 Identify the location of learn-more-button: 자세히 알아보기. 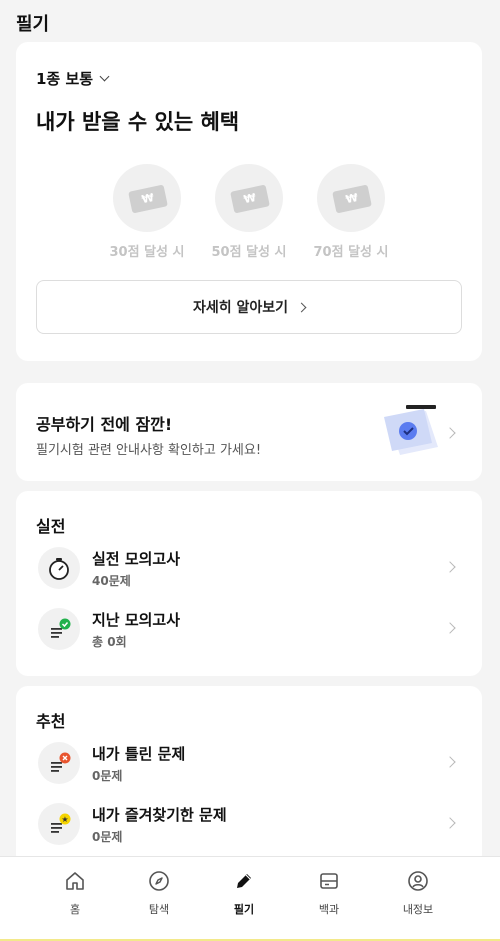
(249, 307).